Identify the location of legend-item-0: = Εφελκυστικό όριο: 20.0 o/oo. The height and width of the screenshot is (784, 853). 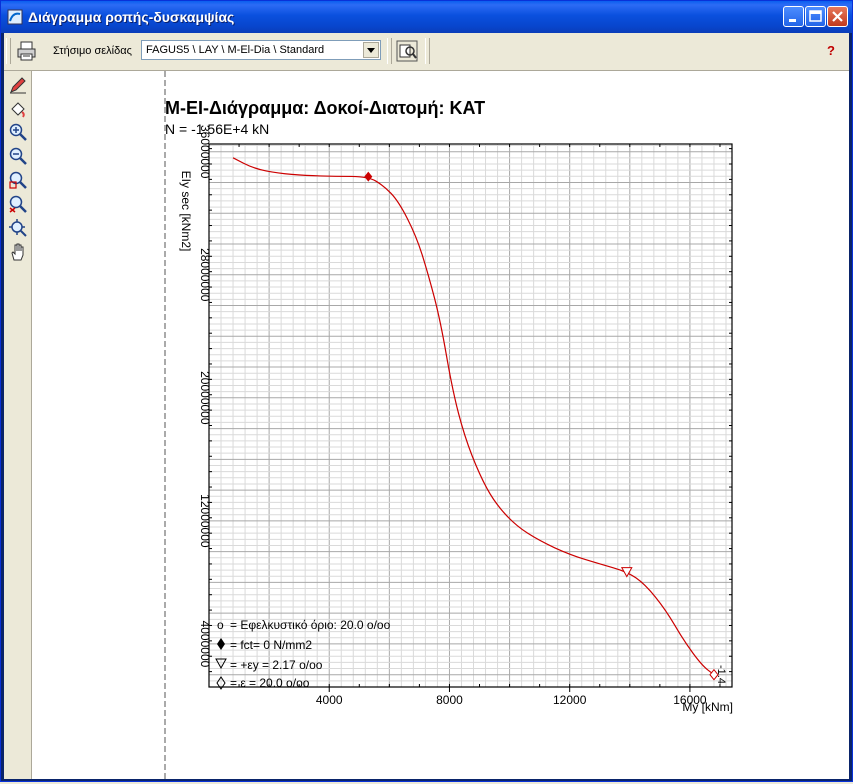
(310, 625).